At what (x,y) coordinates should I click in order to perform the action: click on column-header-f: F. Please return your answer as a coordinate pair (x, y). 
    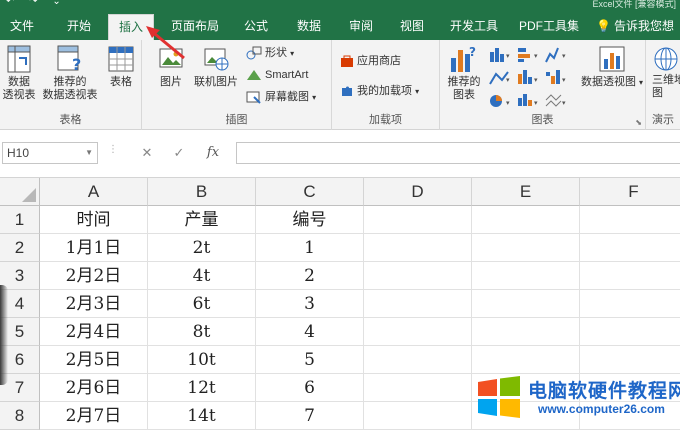
    Looking at the image, I should click on (630, 192).